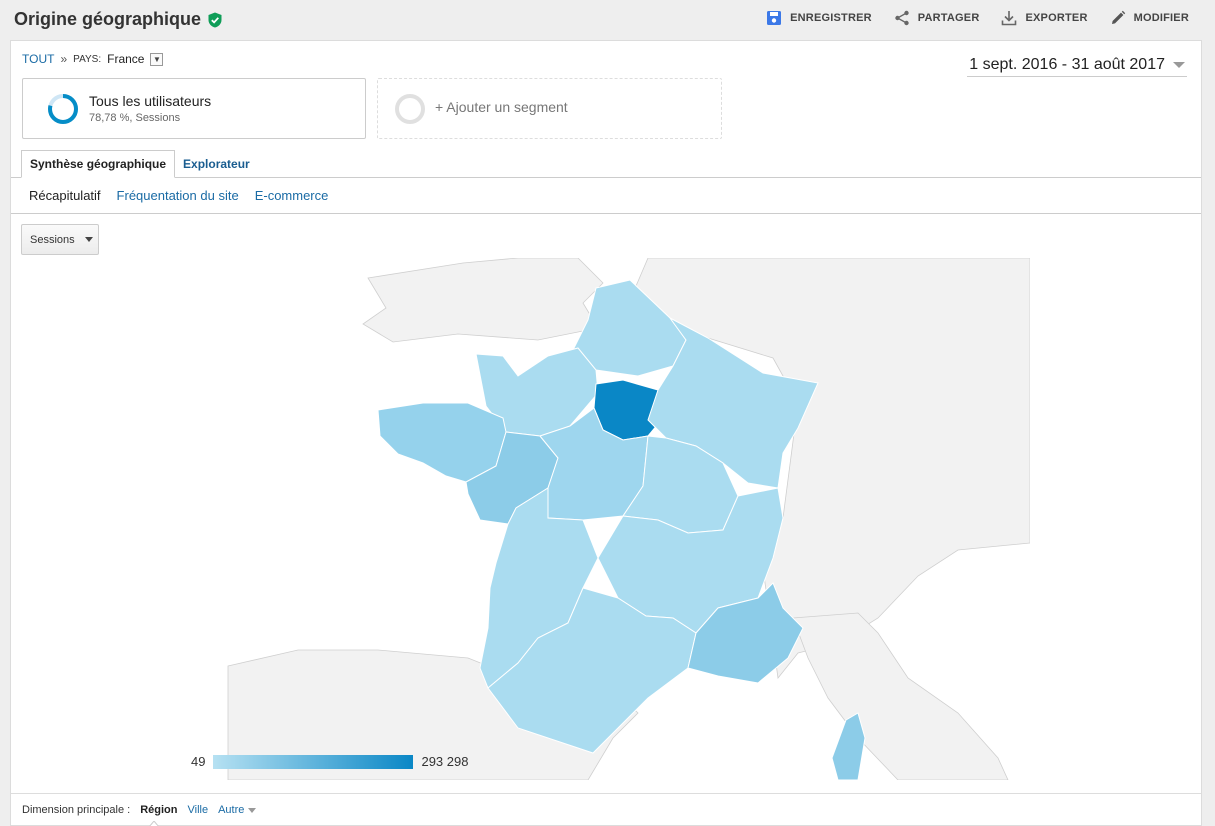 This screenshot has width=1215, height=826. What do you see at coordinates (1009, 18) in the screenshot?
I see `download-icon` at bounding box center [1009, 18].